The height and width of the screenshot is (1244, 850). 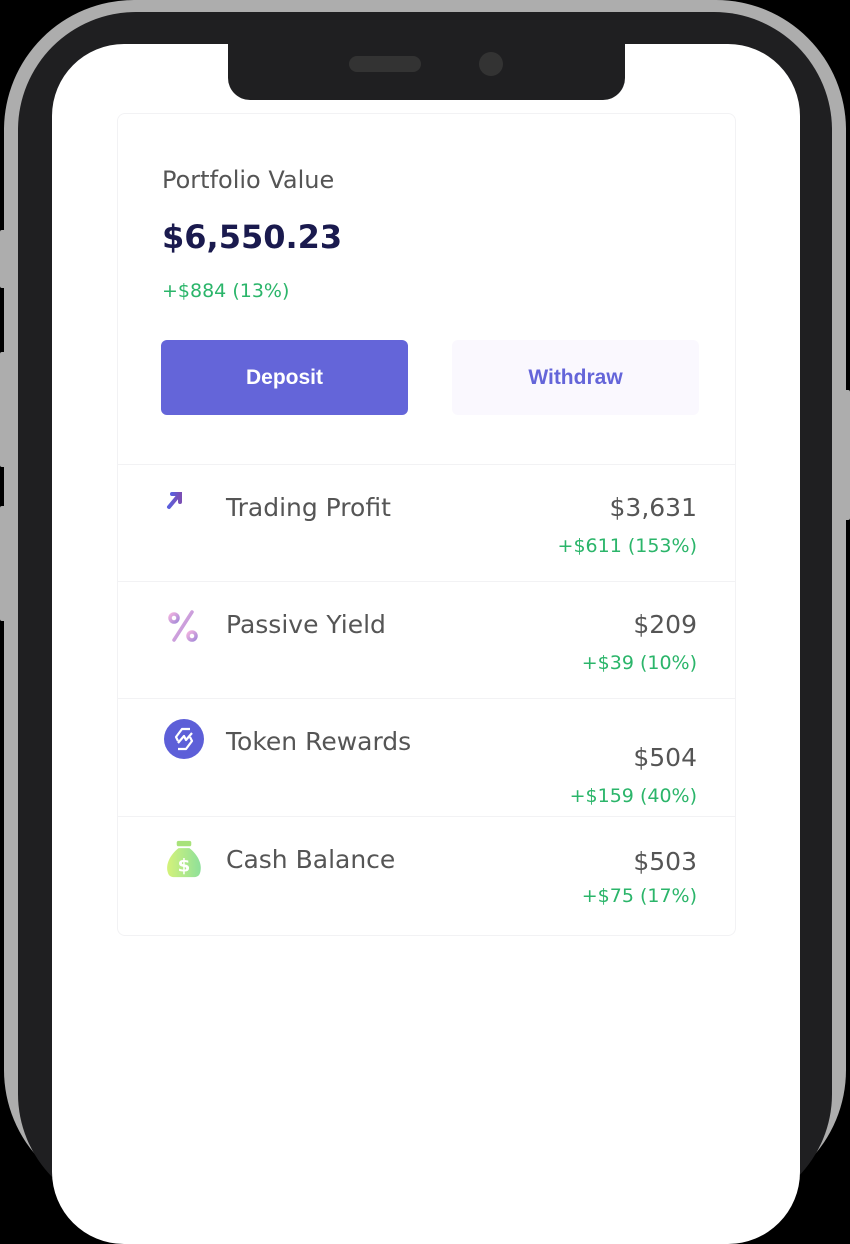 I want to click on withdraw-button: Withdraw, so click(x=575, y=377).